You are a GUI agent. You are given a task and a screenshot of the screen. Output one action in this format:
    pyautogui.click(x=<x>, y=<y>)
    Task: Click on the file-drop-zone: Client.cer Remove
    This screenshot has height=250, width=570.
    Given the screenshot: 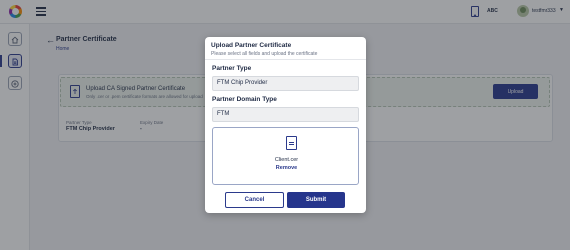 What is the action you would take?
    pyautogui.click(x=285, y=156)
    